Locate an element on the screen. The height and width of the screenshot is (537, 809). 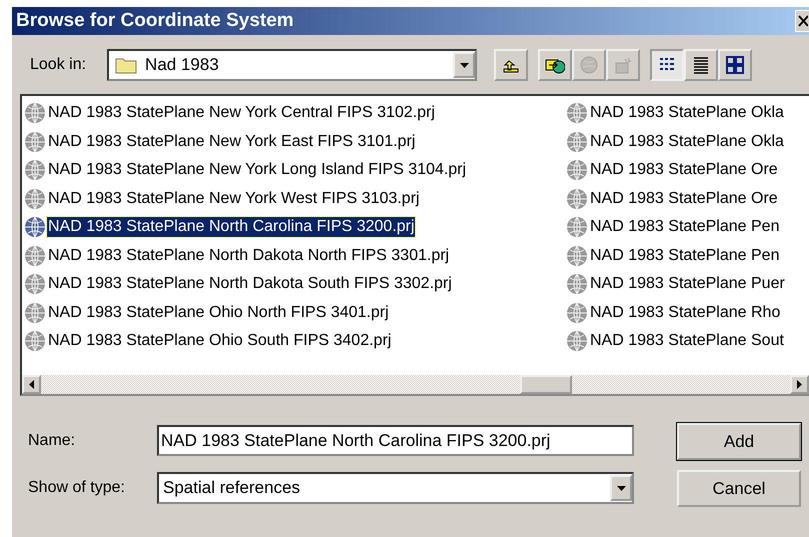
right-arrow-icon is located at coordinates (799, 384).